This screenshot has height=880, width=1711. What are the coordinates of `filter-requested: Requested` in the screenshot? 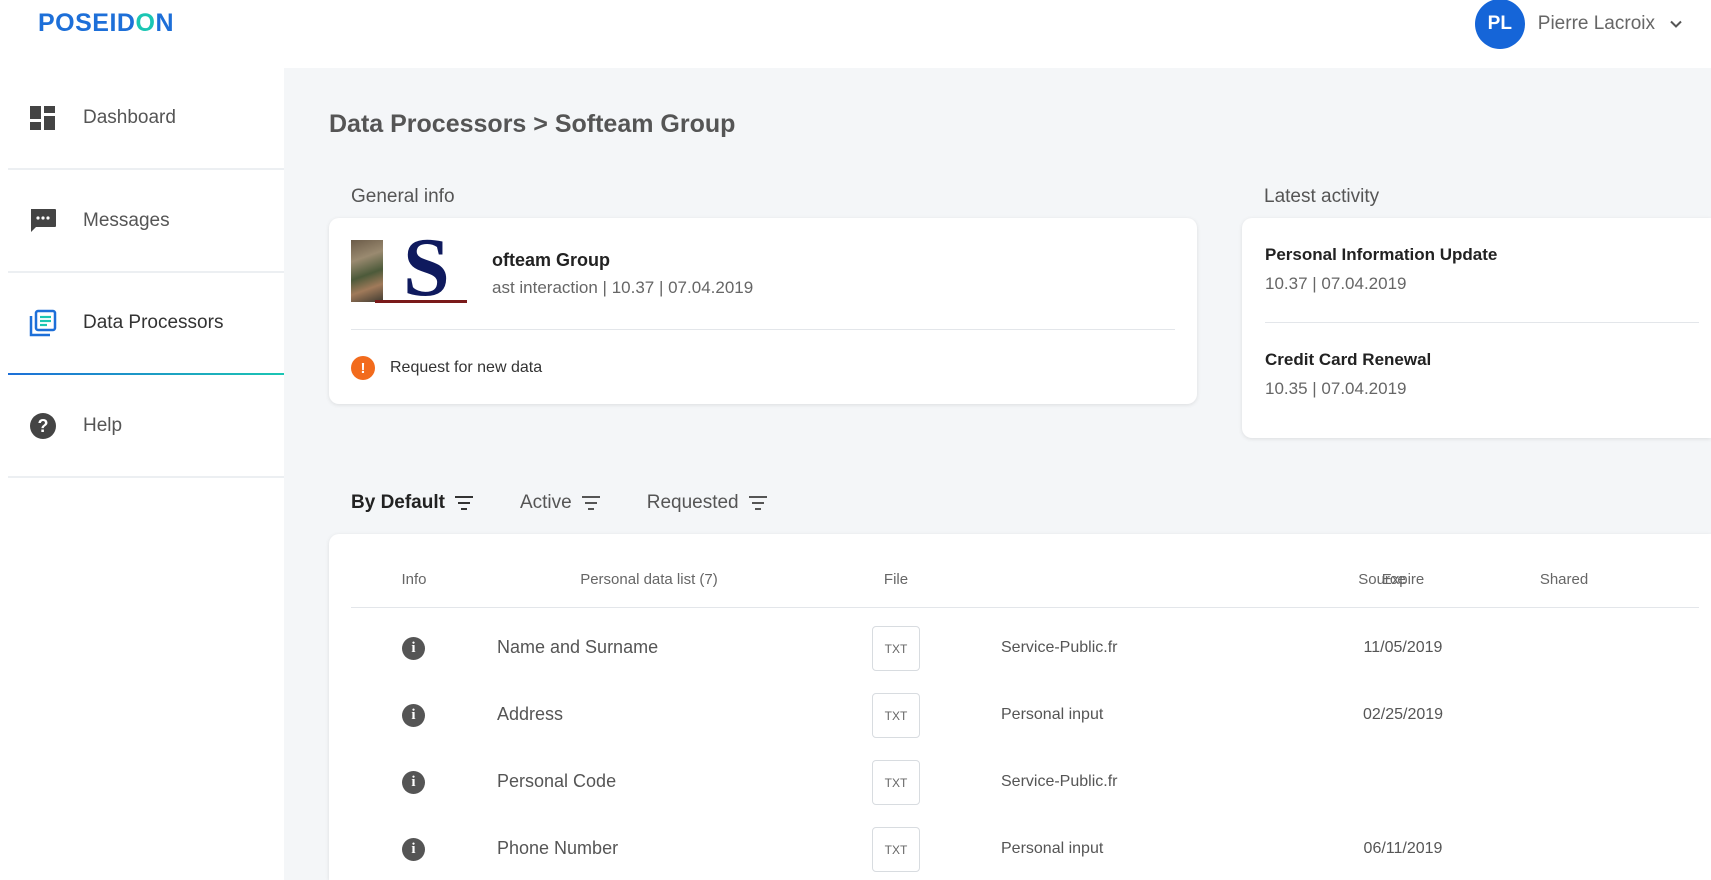 It's located at (707, 503).